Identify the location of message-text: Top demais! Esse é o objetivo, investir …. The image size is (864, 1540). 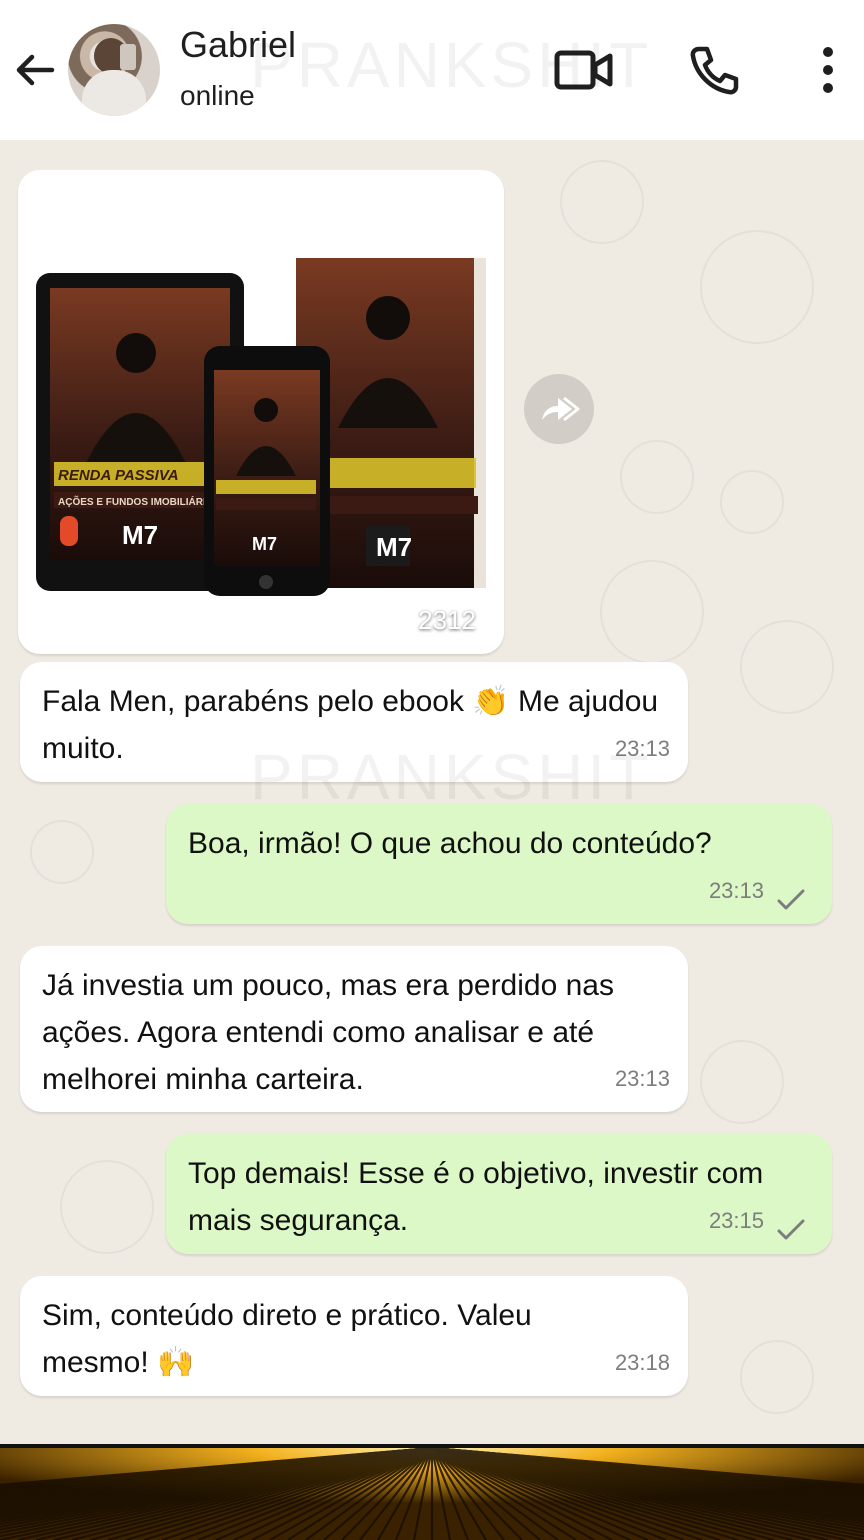
(476, 1197).